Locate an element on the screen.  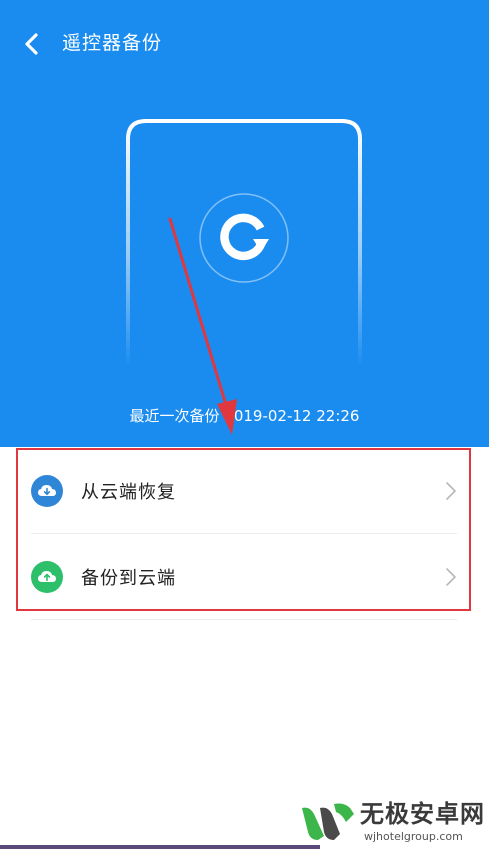
backup-to-cloud-label: 备份到云端 is located at coordinates (128, 578).